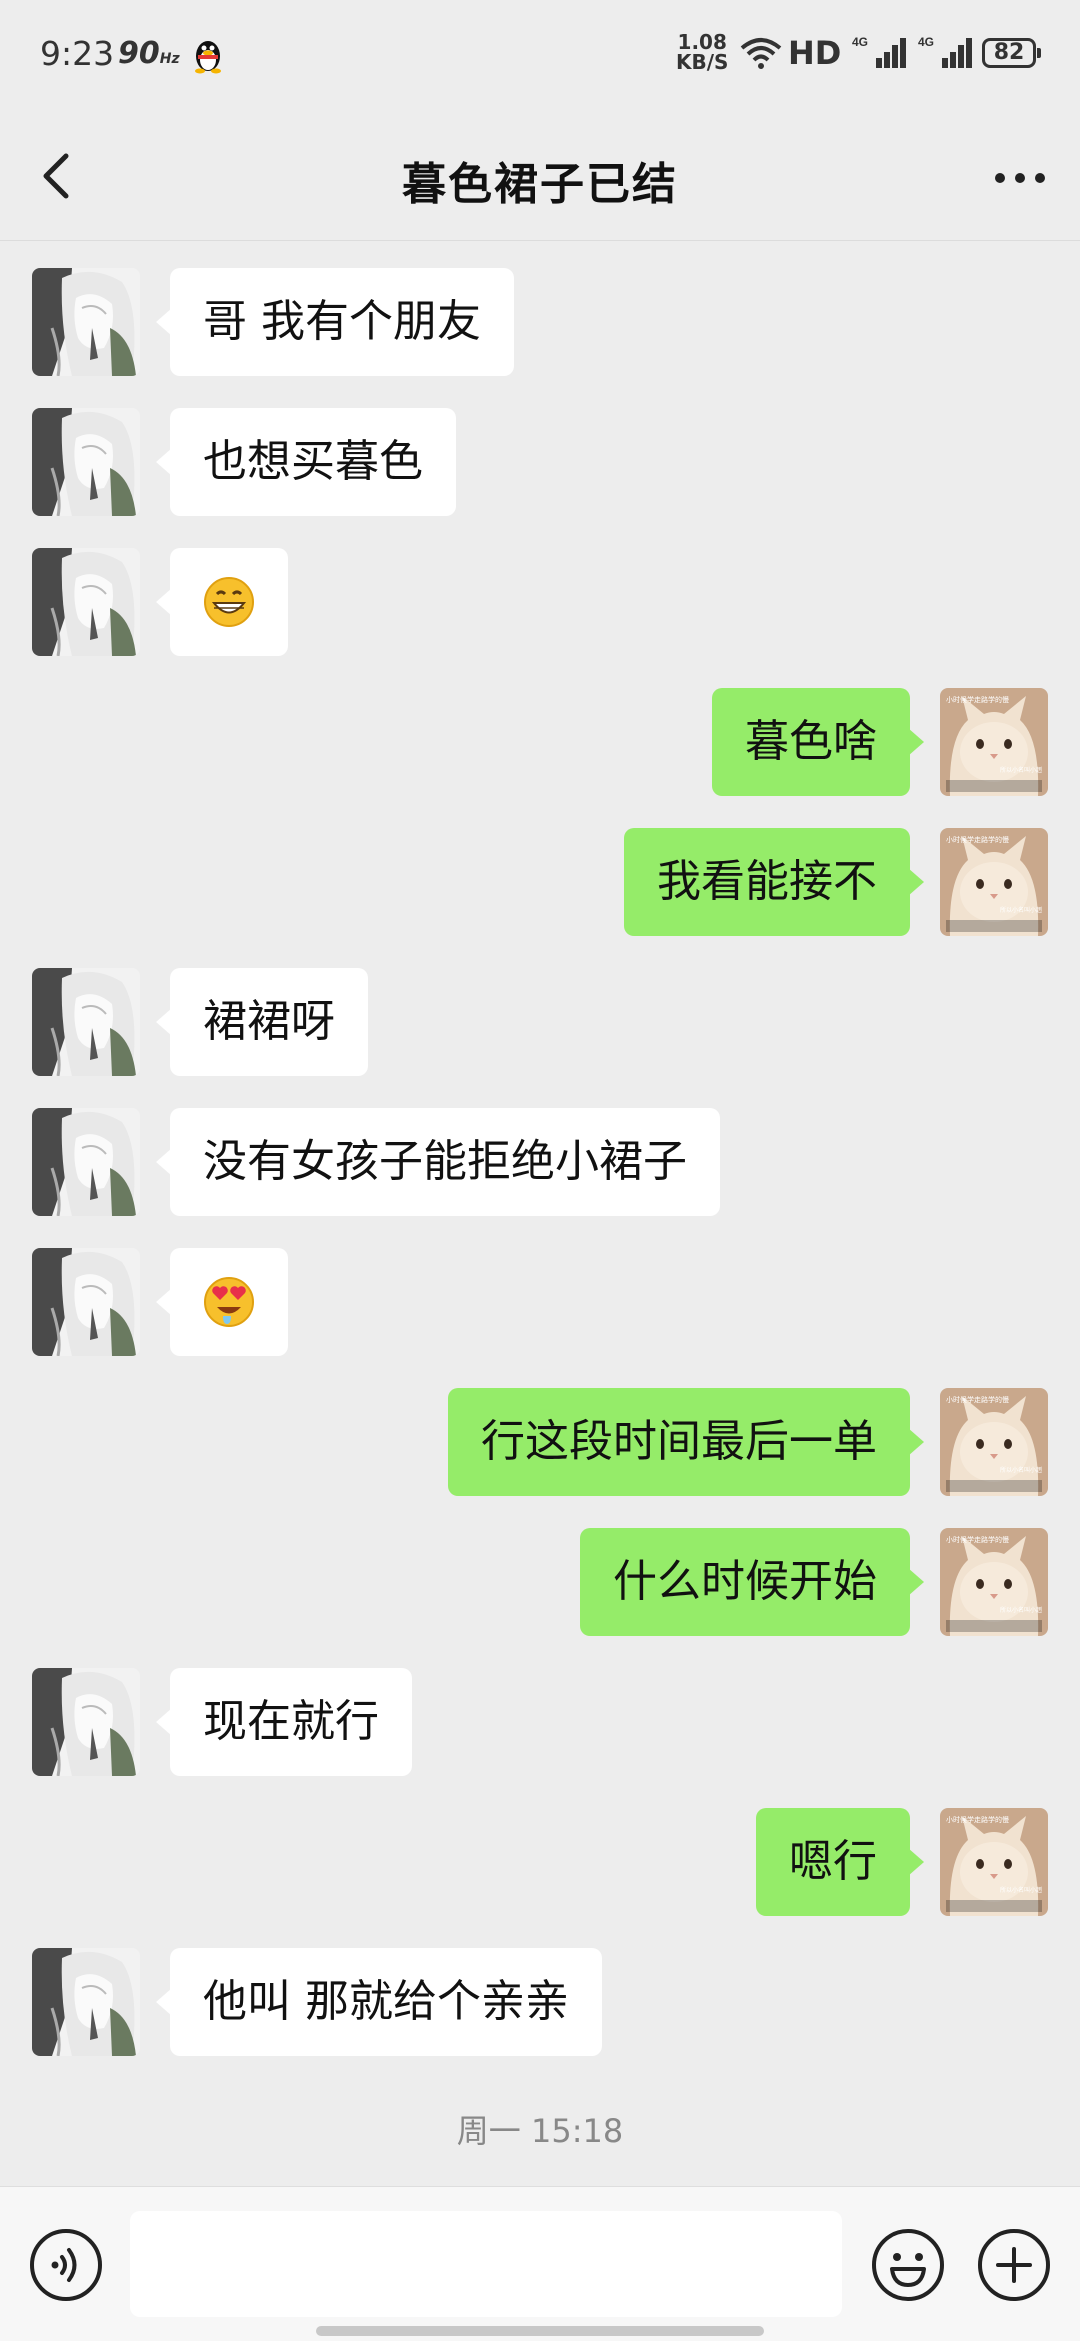 The width and height of the screenshot is (1080, 2341). I want to click on smiley-icon, so click(908, 2265).